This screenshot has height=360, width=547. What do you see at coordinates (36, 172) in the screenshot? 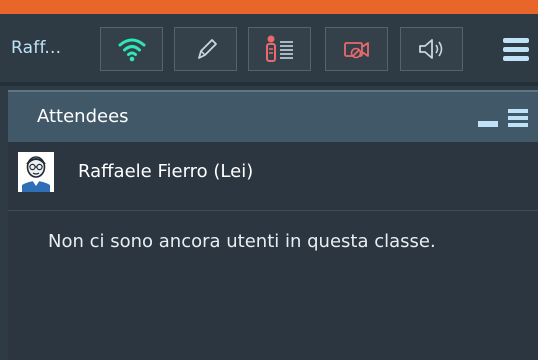
I see `user-avatar-icon` at bounding box center [36, 172].